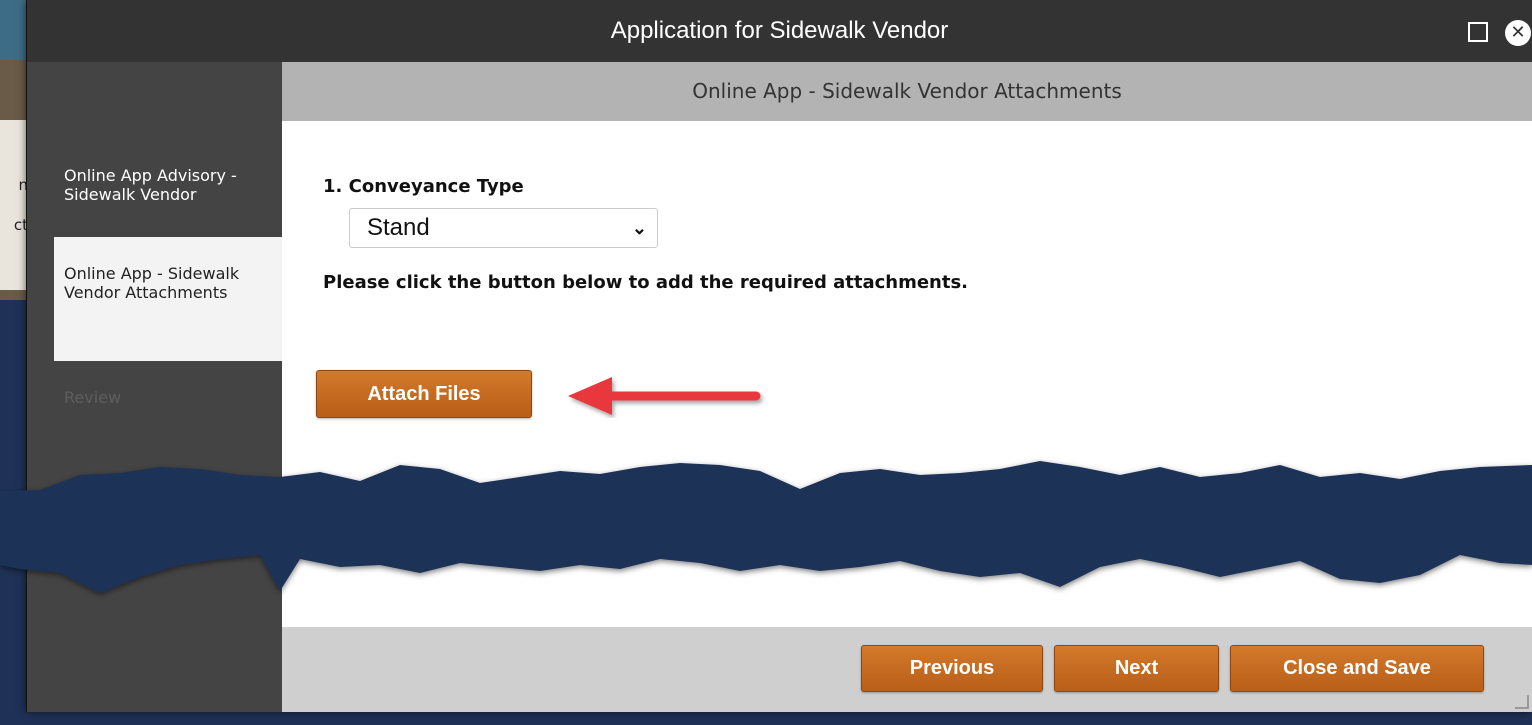  I want to click on wizard-footer: Previous Next Close and Save, so click(907, 669).